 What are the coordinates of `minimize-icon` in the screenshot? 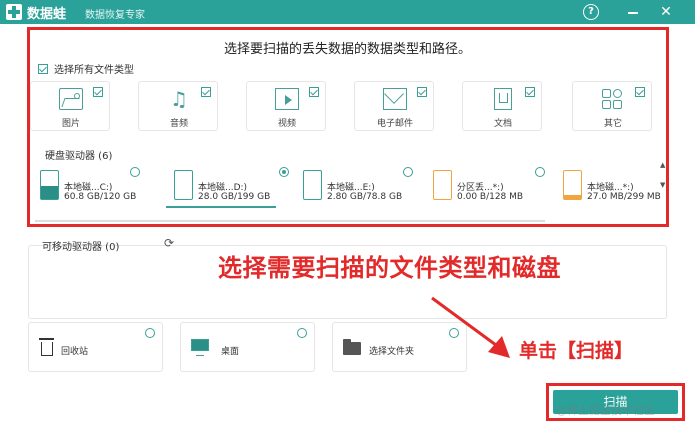 It's located at (633, 12).